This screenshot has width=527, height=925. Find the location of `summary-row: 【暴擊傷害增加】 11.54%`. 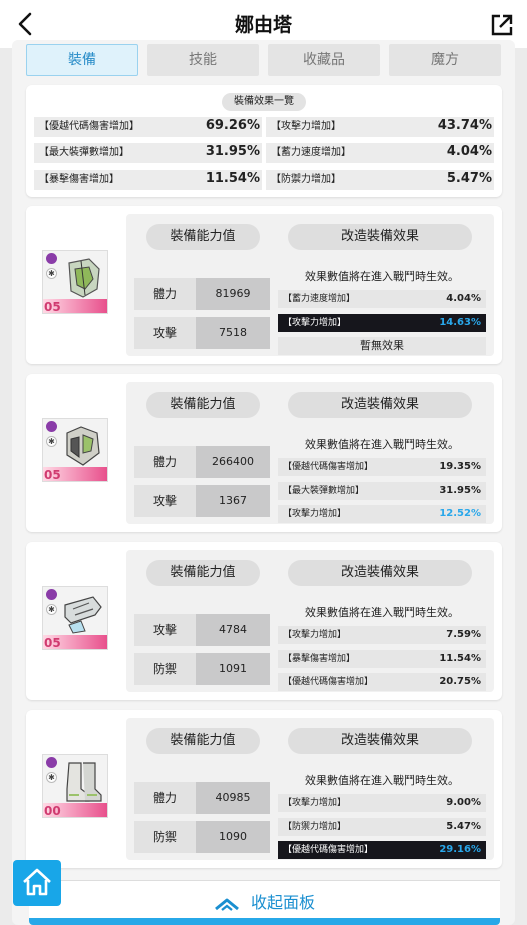

summary-row: 【暴擊傷害增加】 11.54% is located at coordinates (148, 180).